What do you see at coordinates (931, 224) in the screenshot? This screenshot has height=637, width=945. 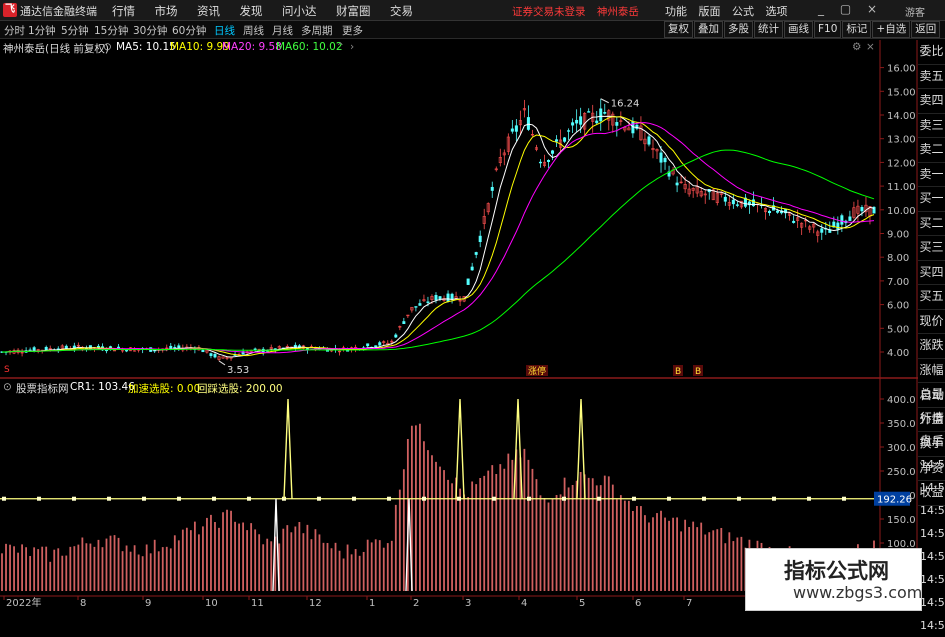 I see `panel-buy2: 买二` at bounding box center [931, 224].